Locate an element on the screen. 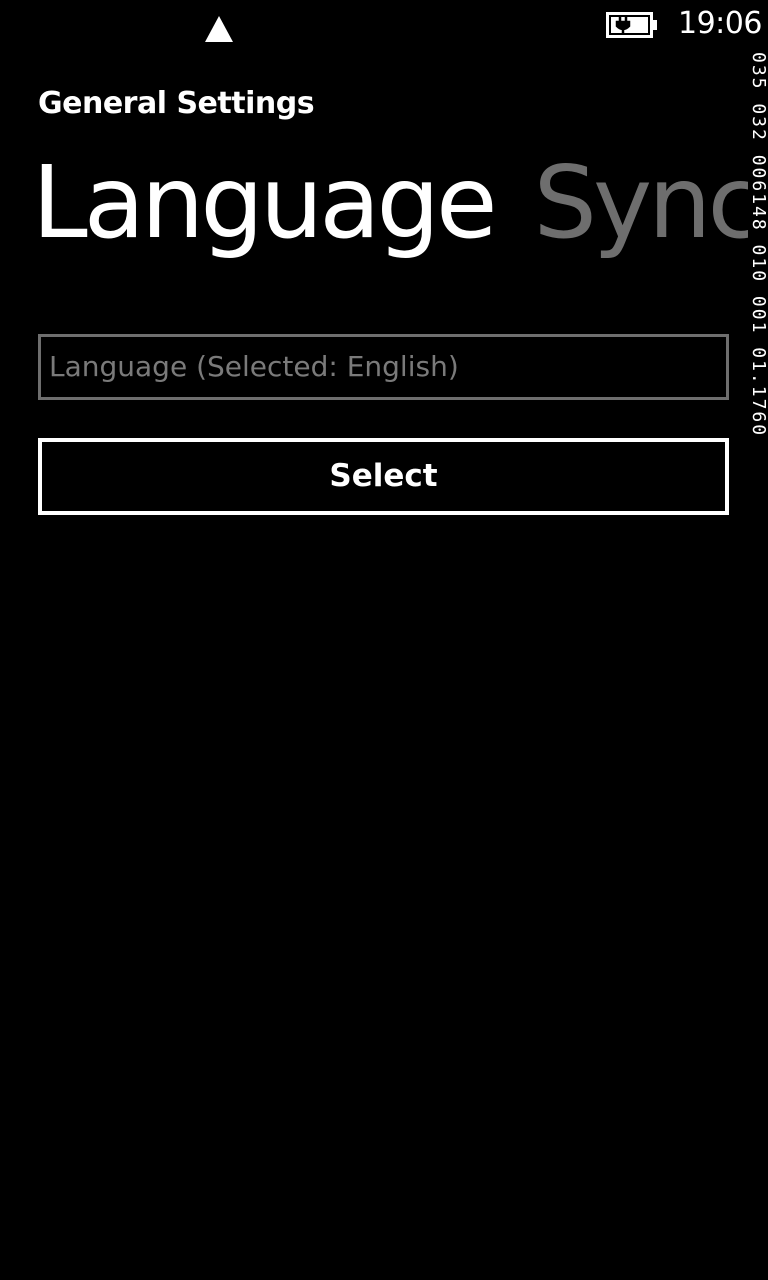  pivot-headers: Language Sync is located at coordinates (390, 208).